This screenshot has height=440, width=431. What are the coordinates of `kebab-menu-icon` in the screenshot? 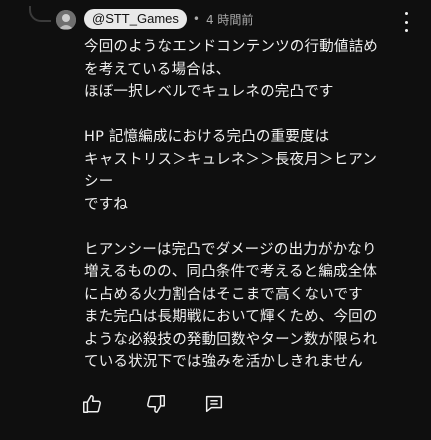 It's located at (406, 22).